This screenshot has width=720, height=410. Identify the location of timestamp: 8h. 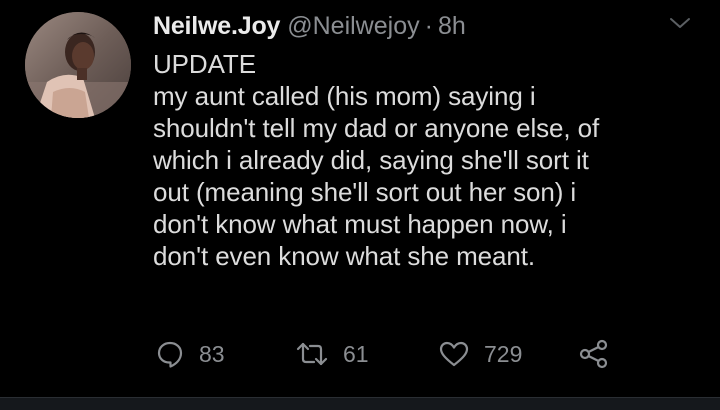
(452, 26).